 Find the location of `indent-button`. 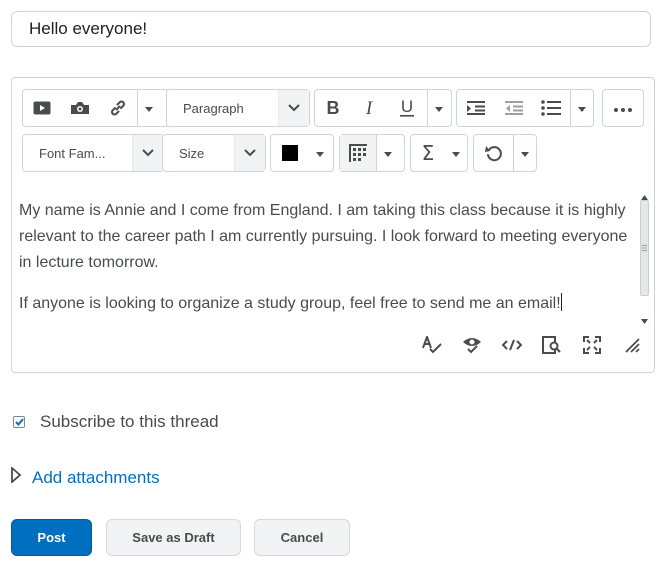

indent-button is located at coordinates (476, 108).